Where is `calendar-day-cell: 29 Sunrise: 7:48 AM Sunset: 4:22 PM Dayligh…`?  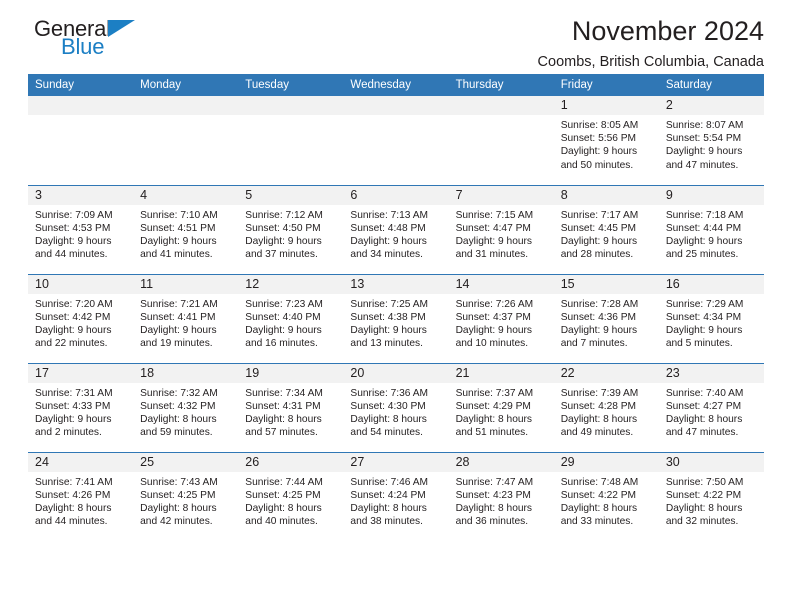
calendar-day-cell: 29 Sunrise: 7:48 AM Sunset: 4:22 PM Dayligh… is located at coordinates (606, 496).